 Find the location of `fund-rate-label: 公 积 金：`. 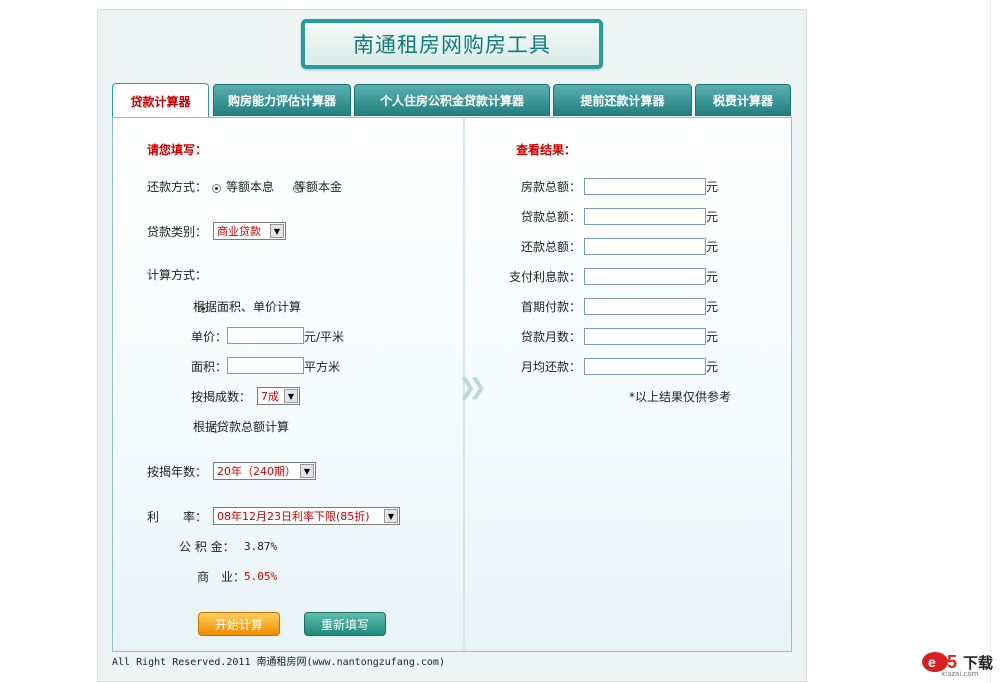

fund-rate-label: 公 积 金： is located at coordinates (207, 547).